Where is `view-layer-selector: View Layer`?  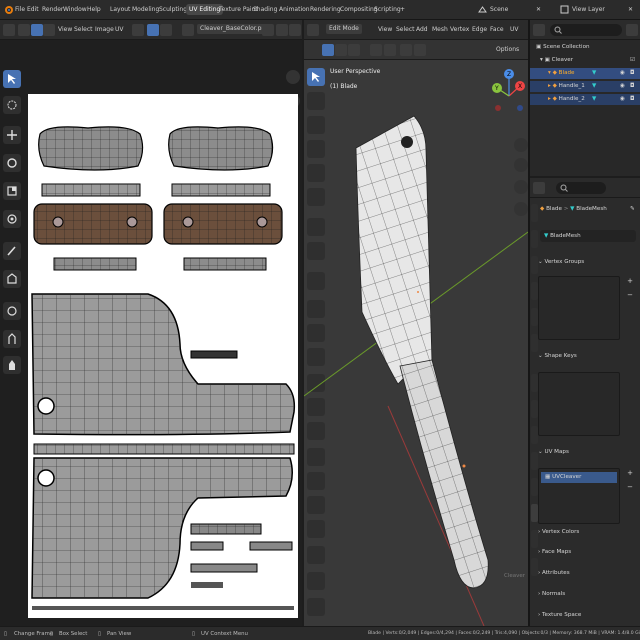
view-layer-selector: View Layer is located at coordinates (588, 9).